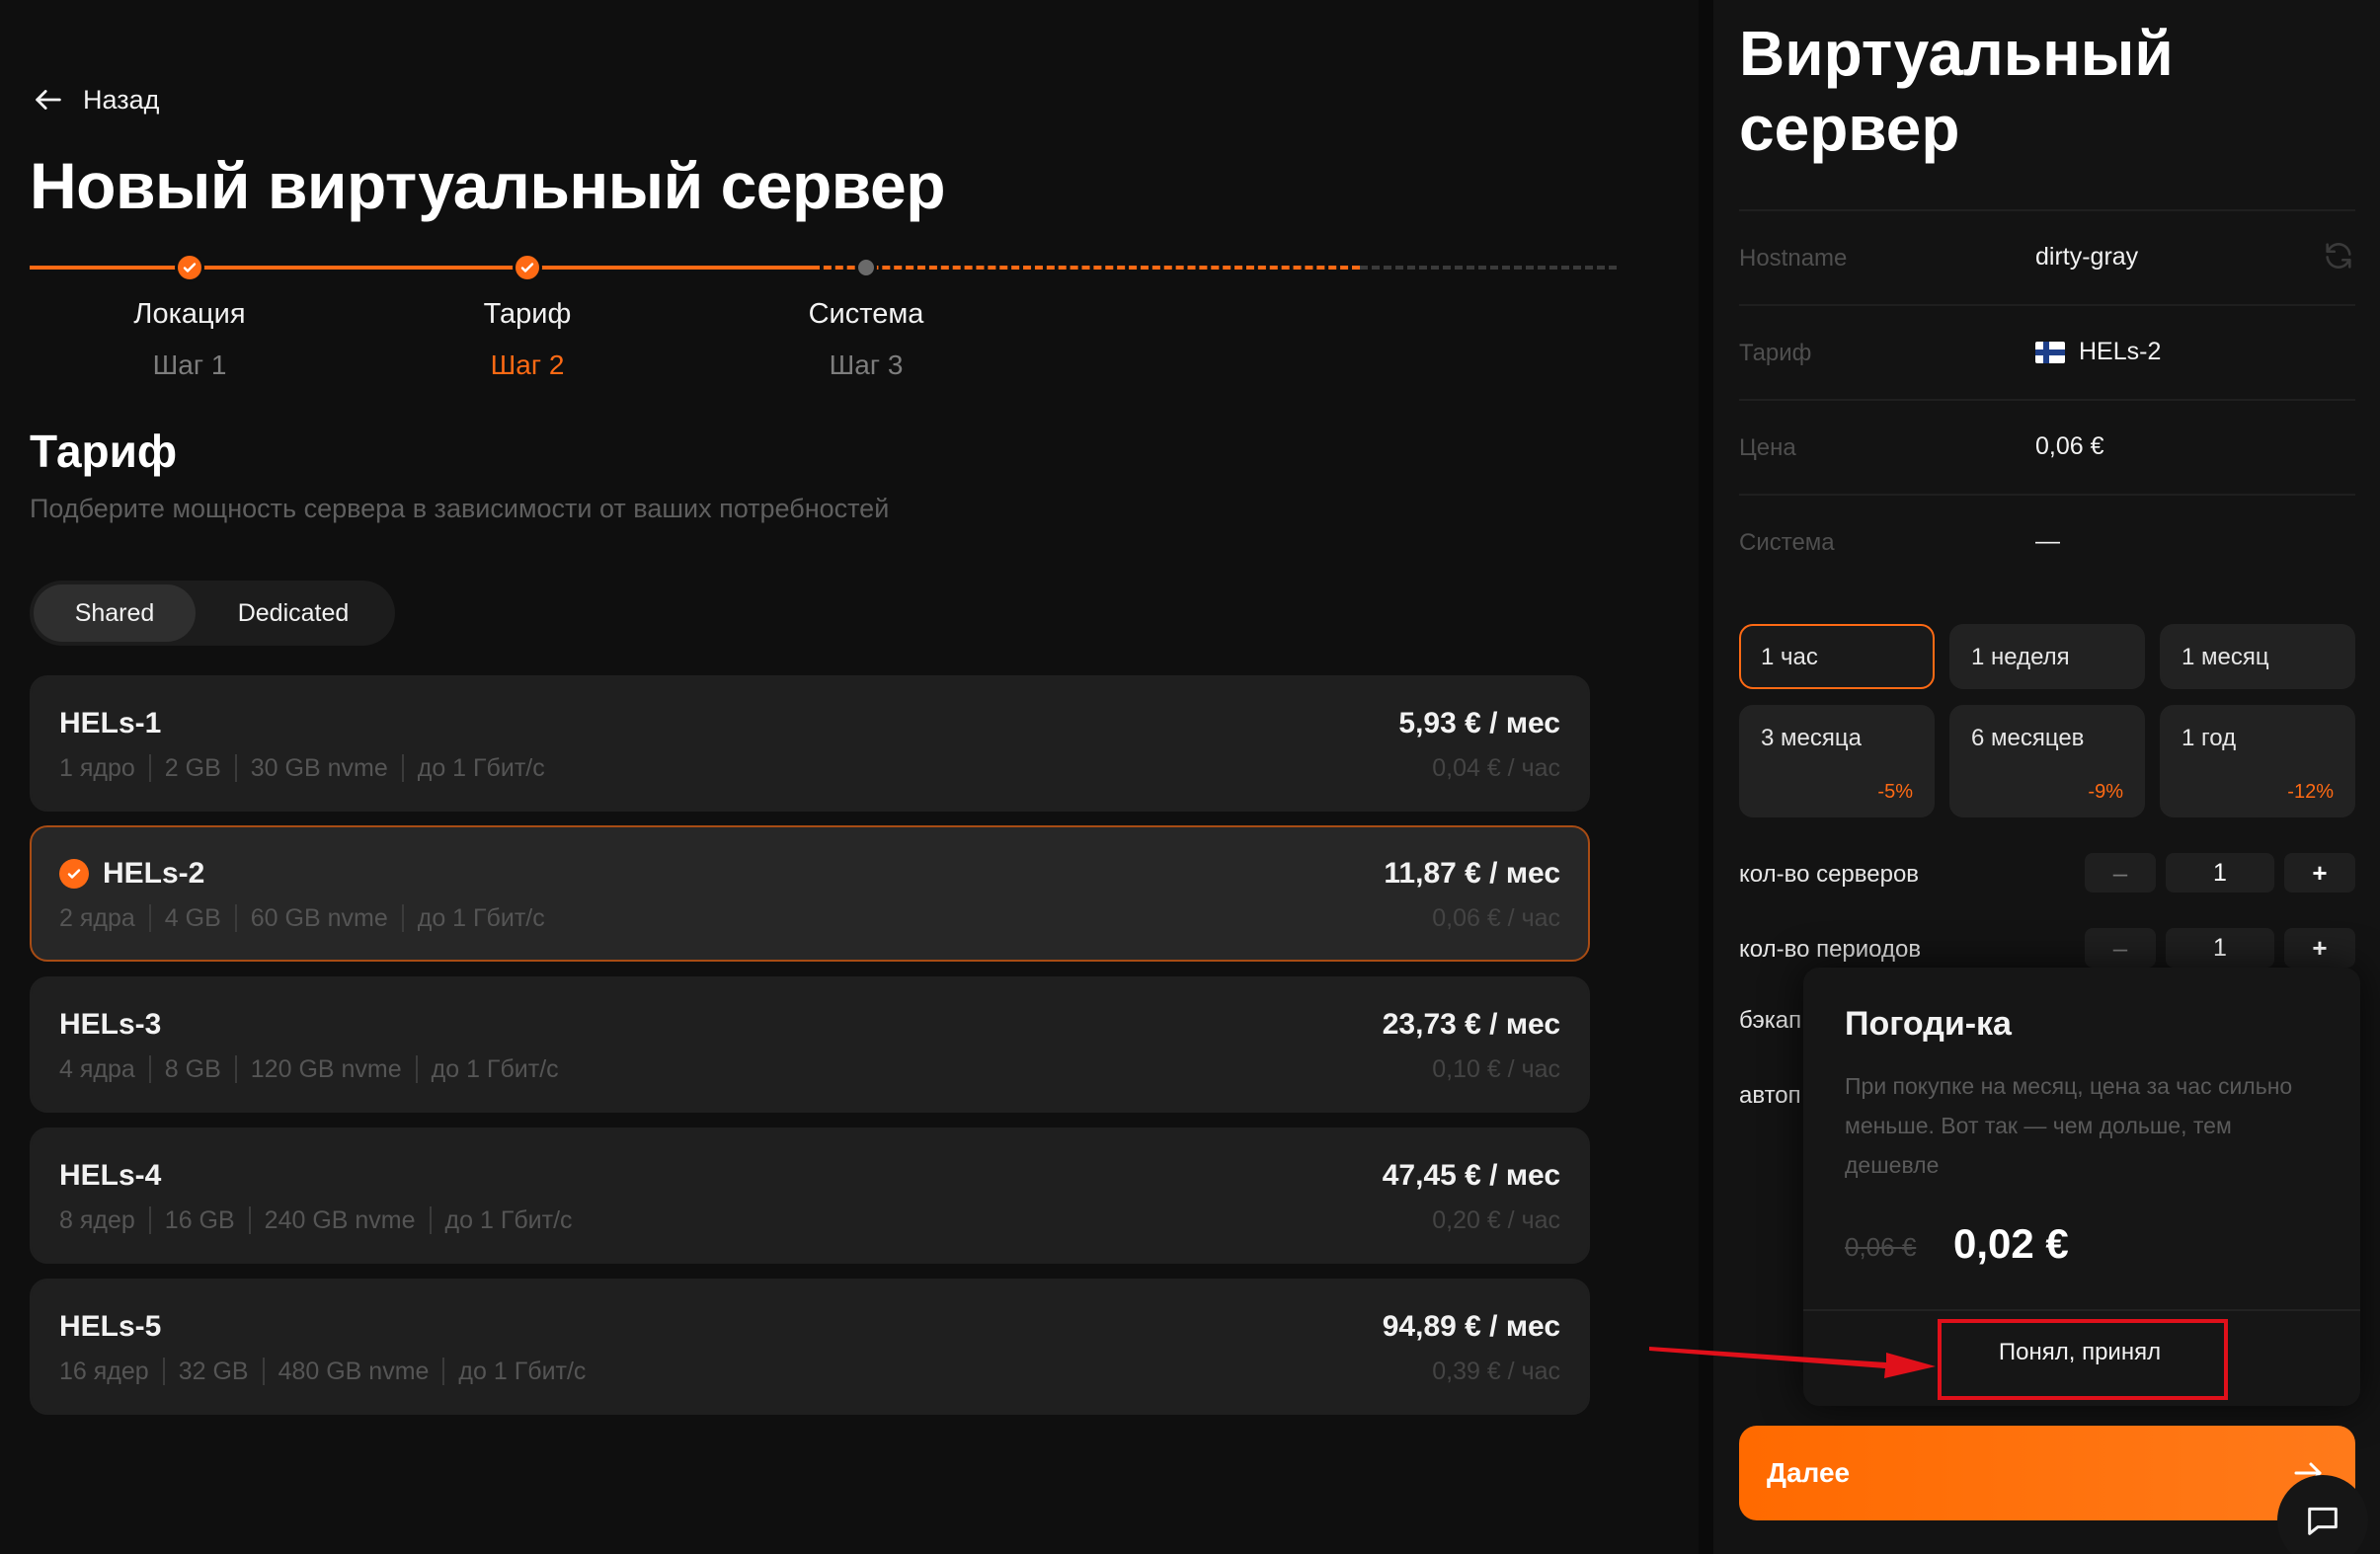 This screenshot has height=1554, width=2380. Describe the element at coordinates (1488, 268) in the screenshot. I see `stepper-line-pending` at that location.